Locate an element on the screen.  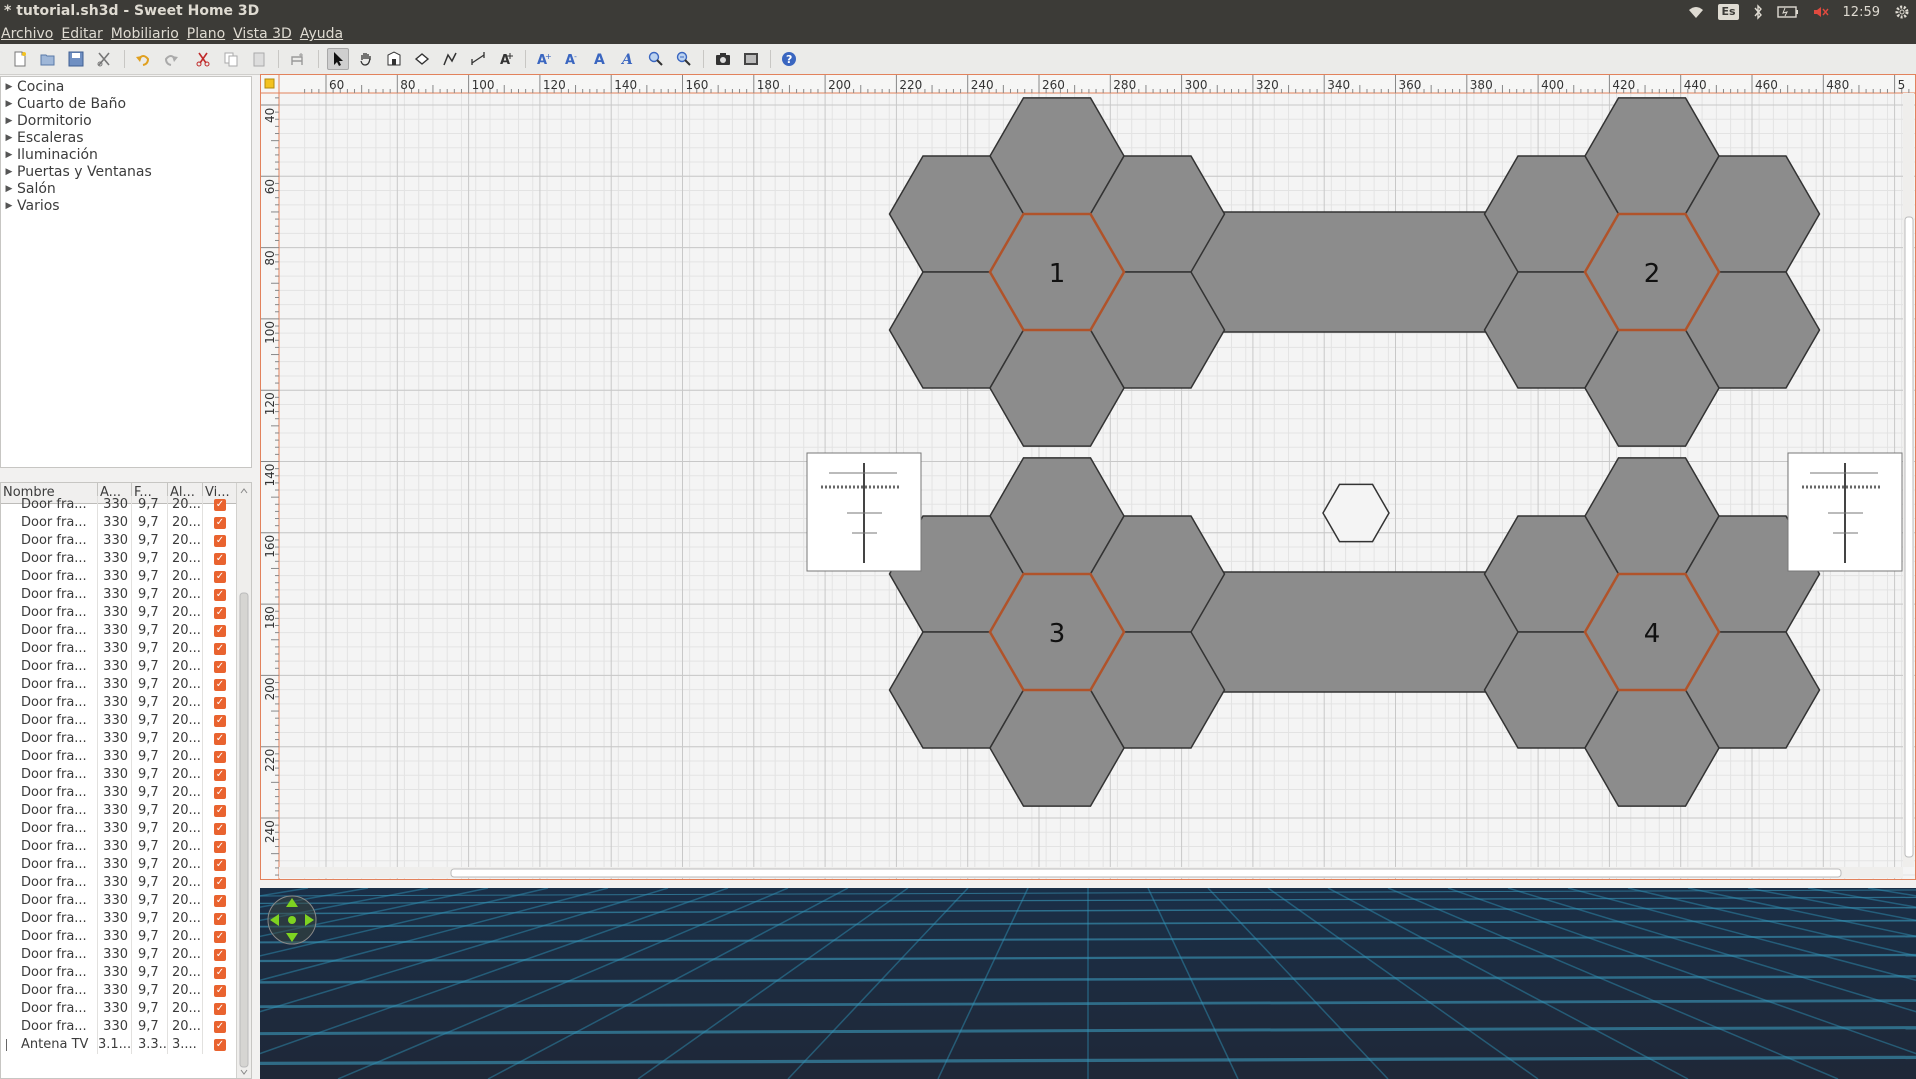
menu-mobiliario: Mobiliario is located at coordinates (145, 34).